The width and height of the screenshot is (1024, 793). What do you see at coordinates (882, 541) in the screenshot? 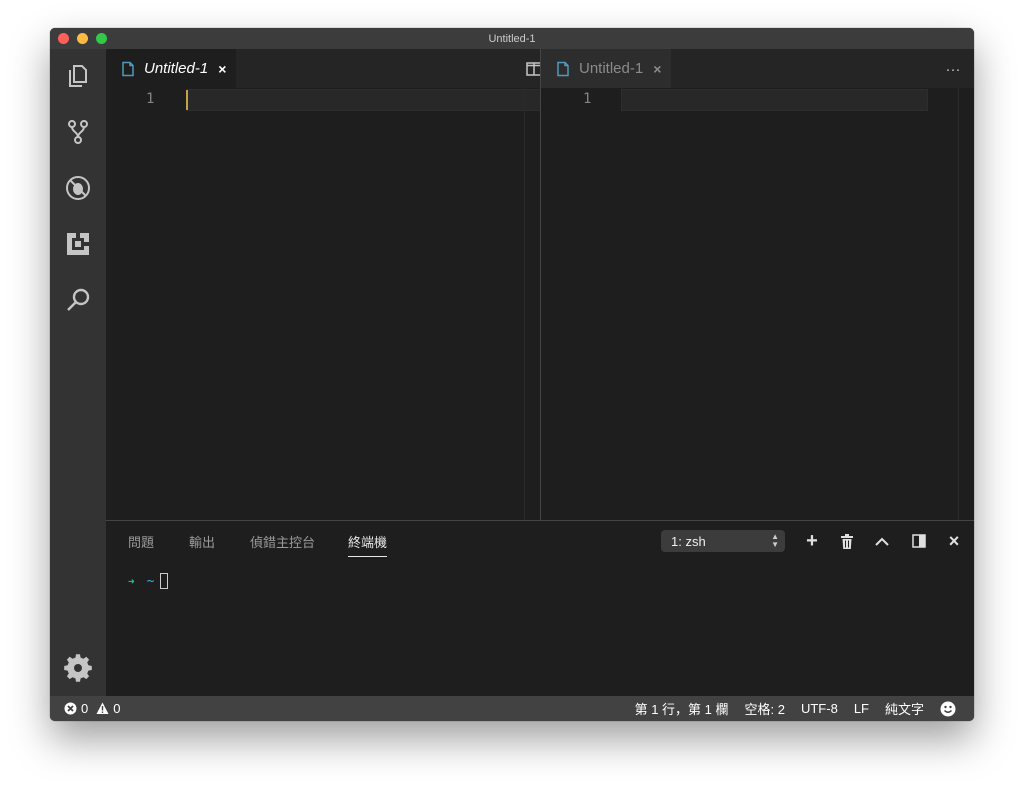
I see `maximize-panel-icon` at bounding box center [882, 541].